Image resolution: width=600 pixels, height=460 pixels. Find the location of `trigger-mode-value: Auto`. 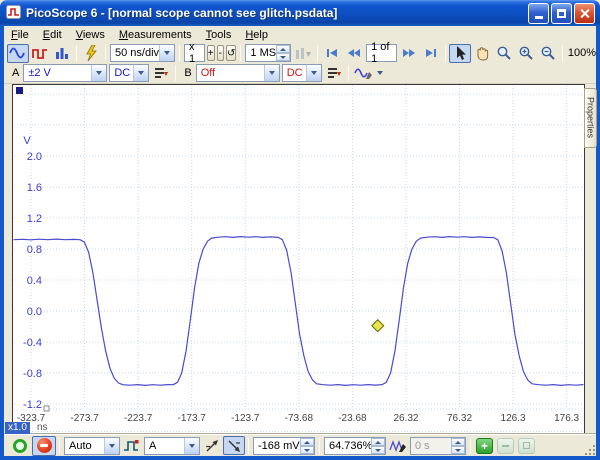

trigger-mode-value: Auto is located at coordinates (80, 445).